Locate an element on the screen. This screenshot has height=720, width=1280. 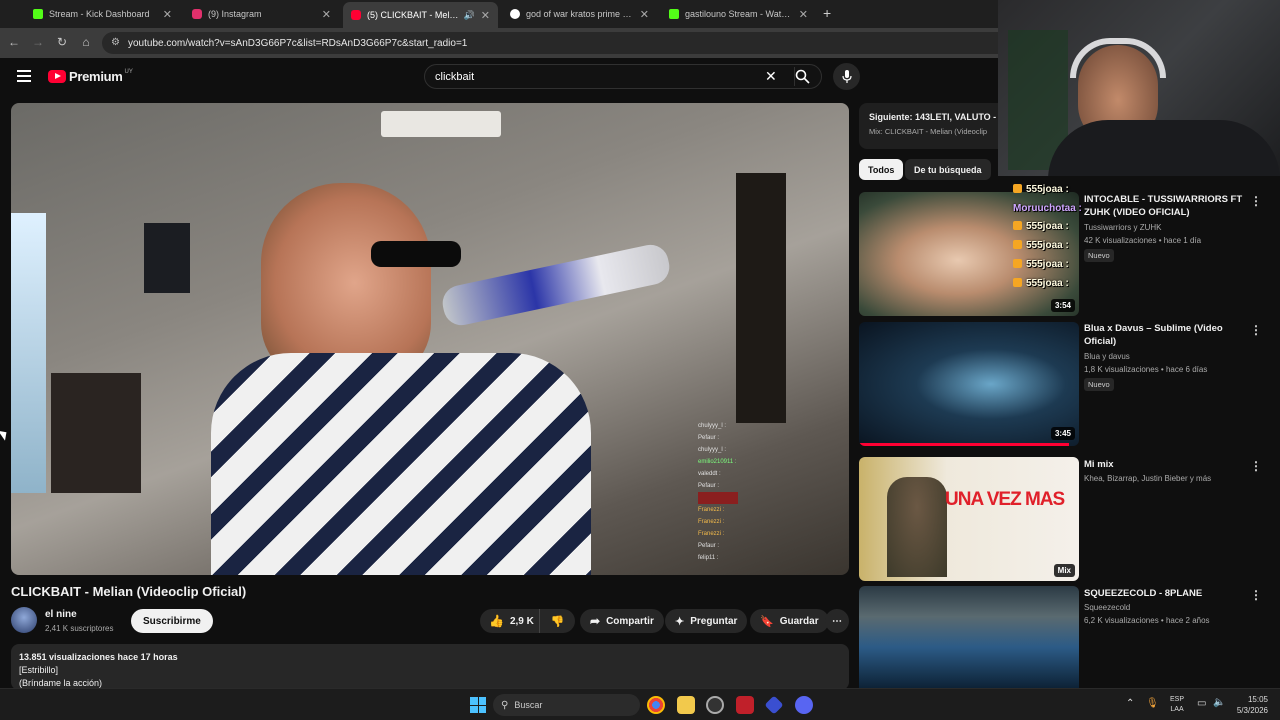
tab-google-search: god of war kratos prime - Busca ✕ is located at coordinates (579, 14).